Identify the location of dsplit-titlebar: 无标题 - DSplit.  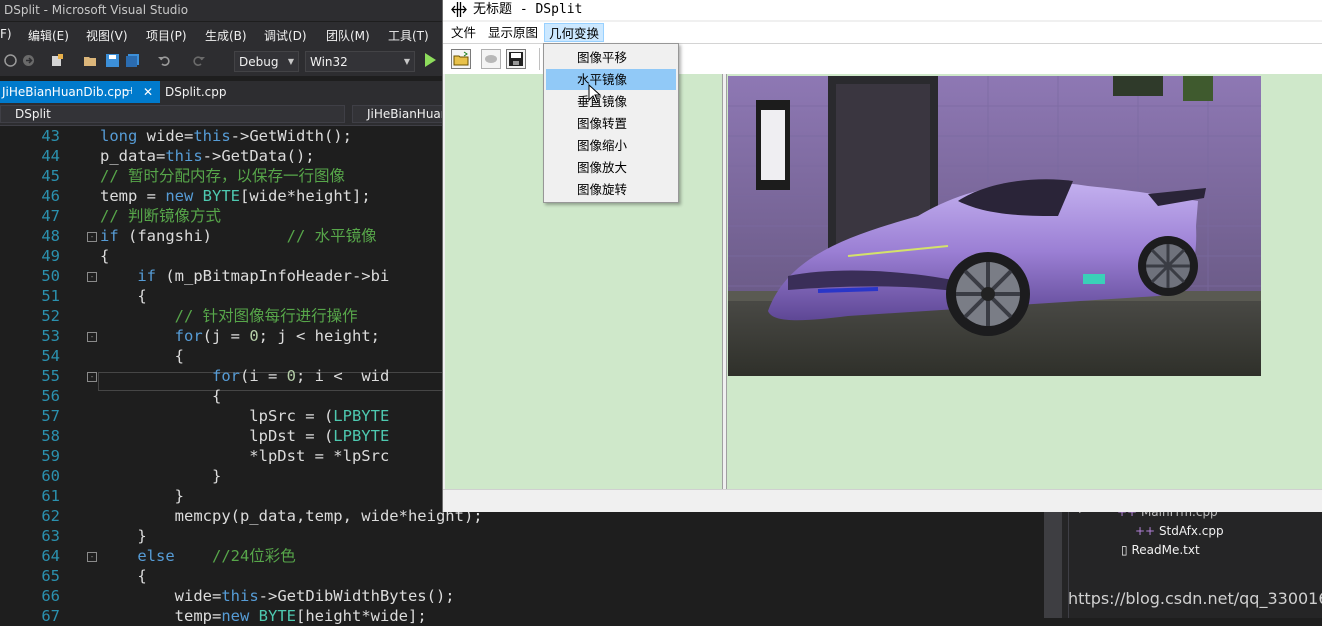
(882, 10).